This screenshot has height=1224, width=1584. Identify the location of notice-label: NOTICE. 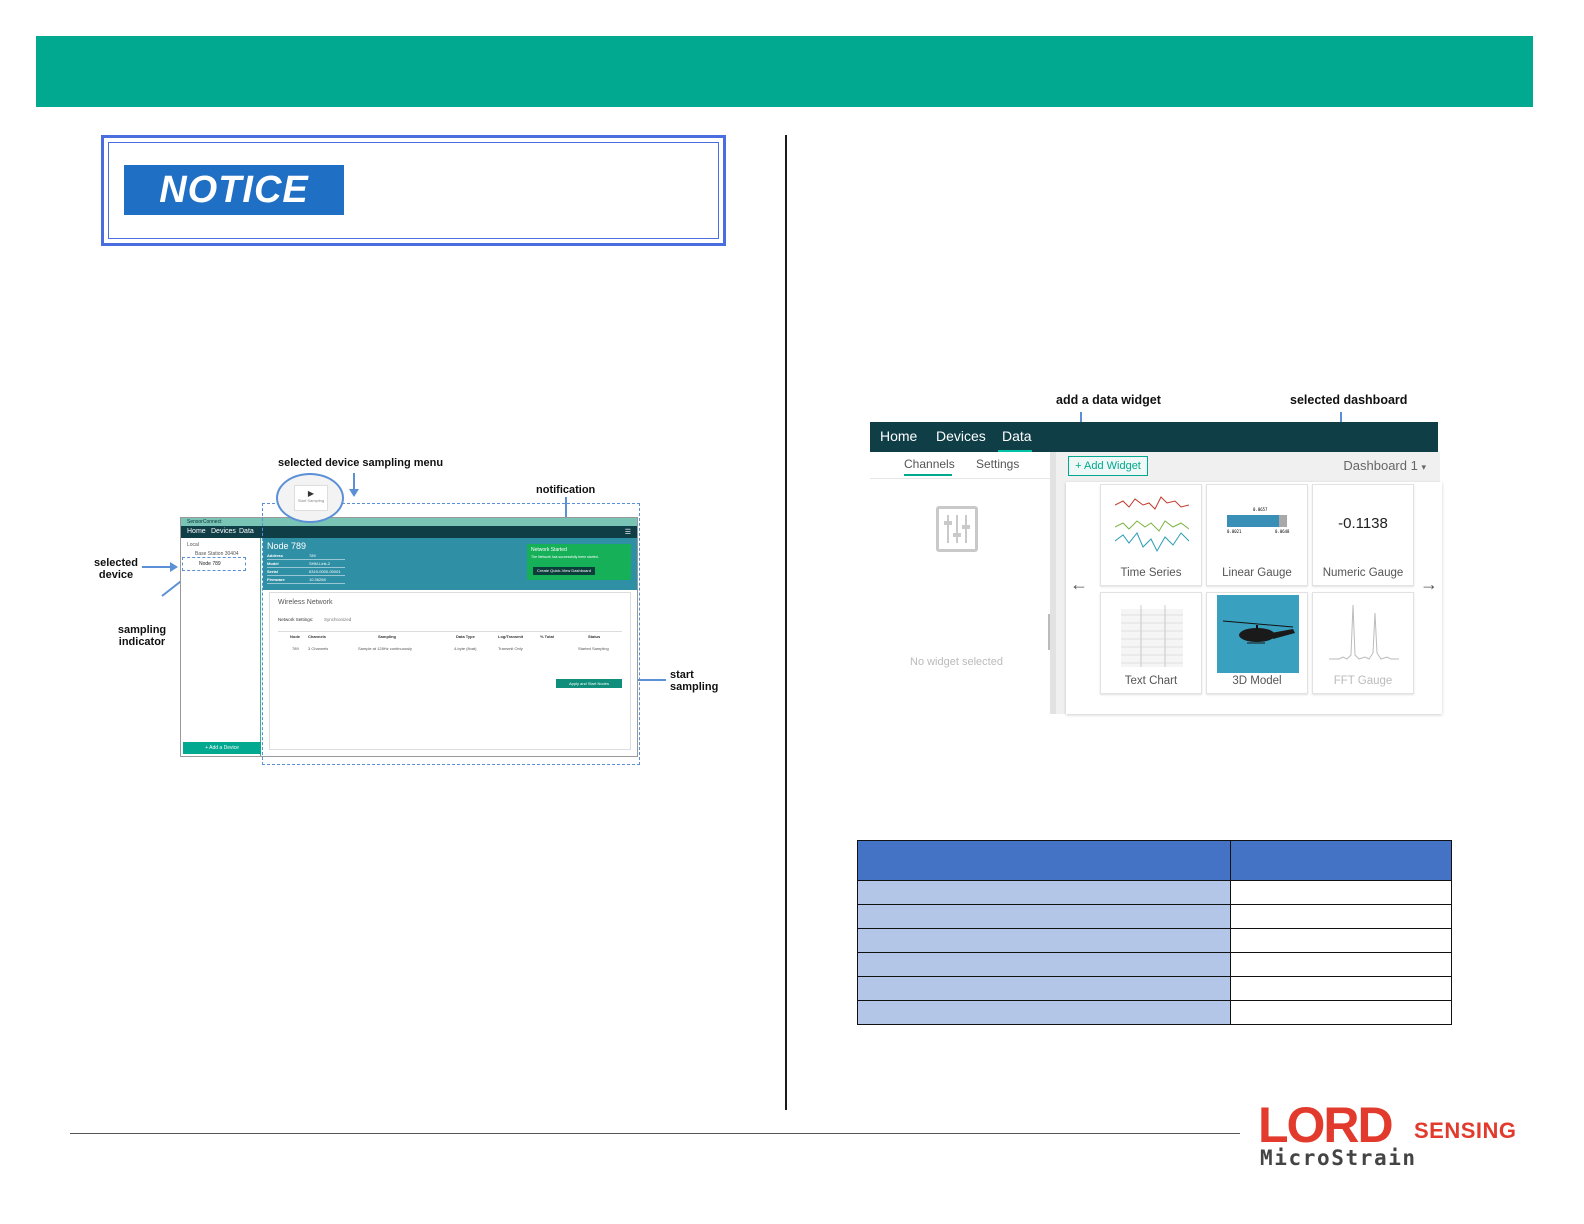
(234, 190).